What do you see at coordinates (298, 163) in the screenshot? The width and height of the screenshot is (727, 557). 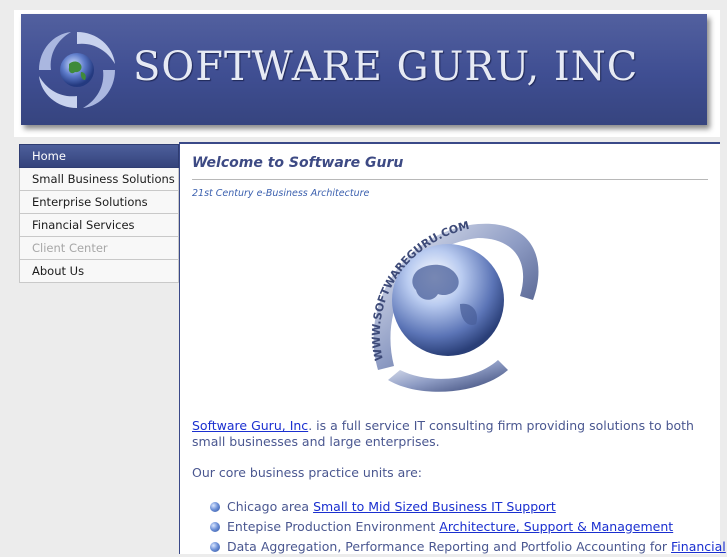 I see `page-title: Welcome to Software Guru` at bounding box center [298, 163].